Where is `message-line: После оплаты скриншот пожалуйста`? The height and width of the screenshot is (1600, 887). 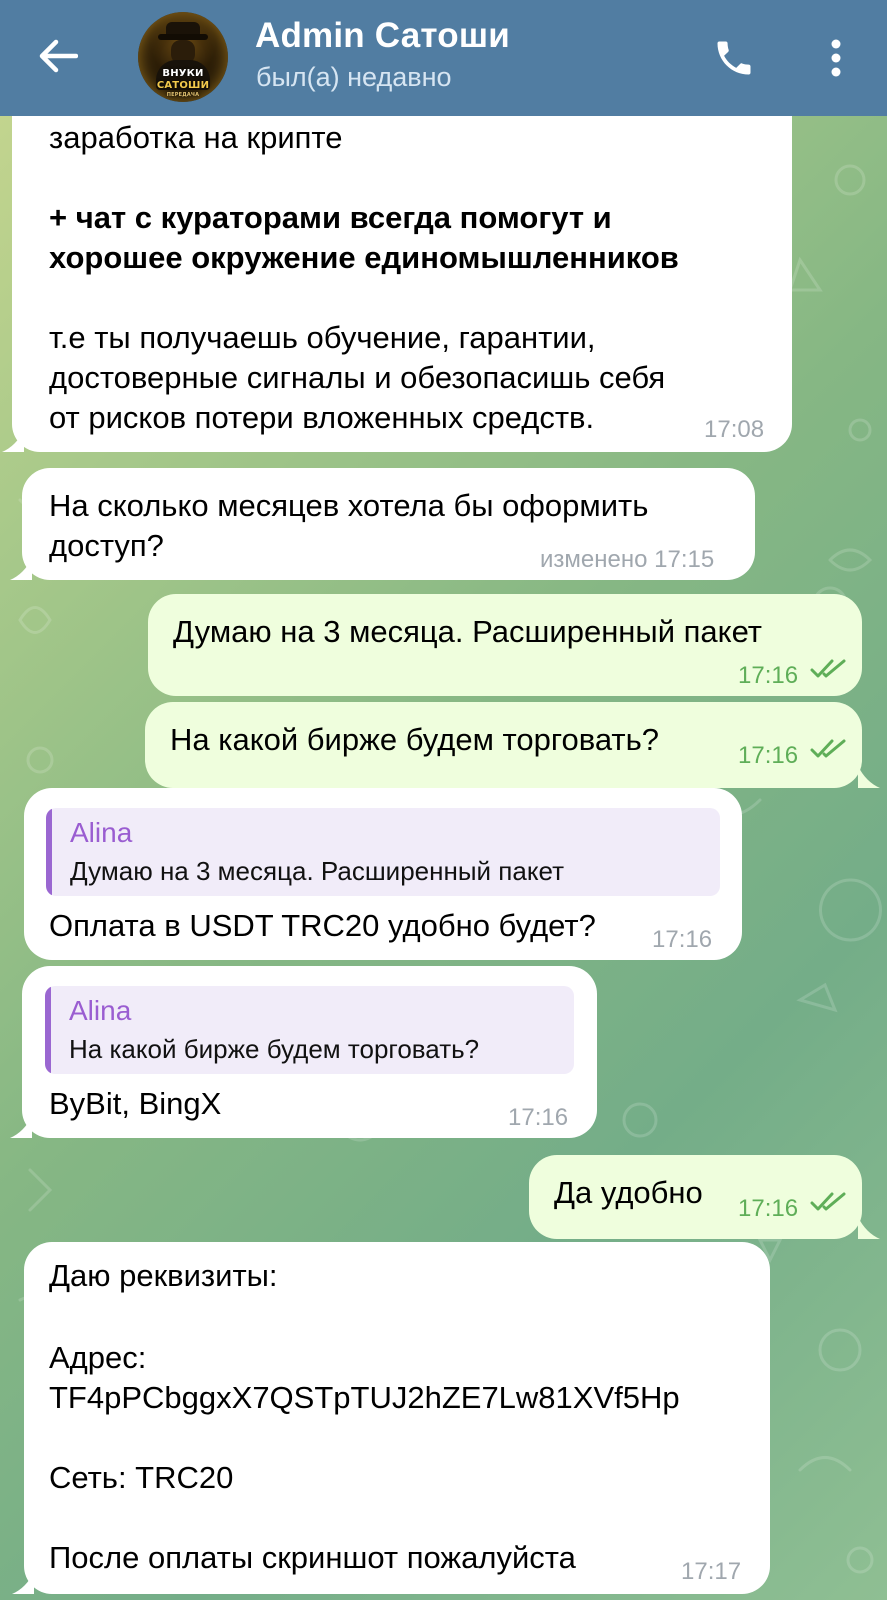 message-line: После оплаты скриншот пожалуйста is located at coordinates (312, 1557).